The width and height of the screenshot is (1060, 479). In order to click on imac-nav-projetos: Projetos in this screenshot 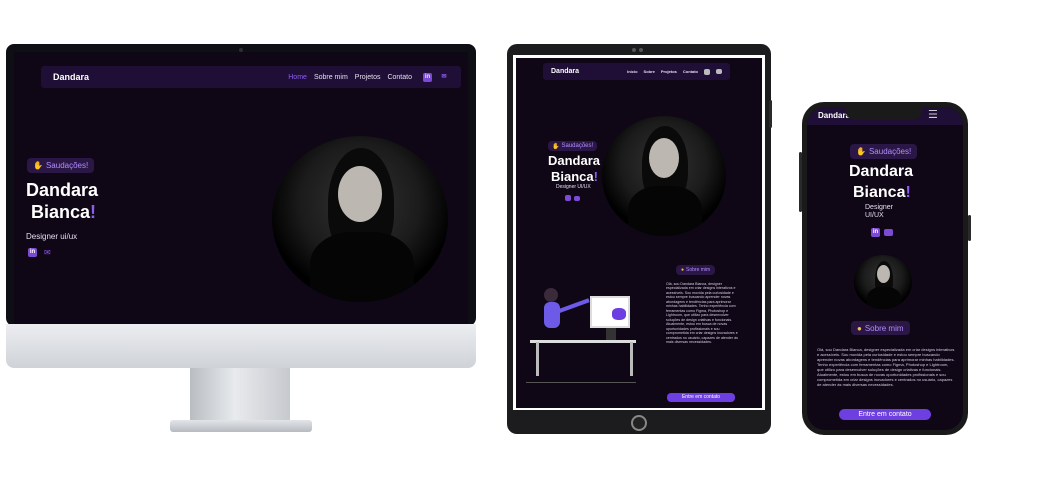, I will do `click(368, 77)`.